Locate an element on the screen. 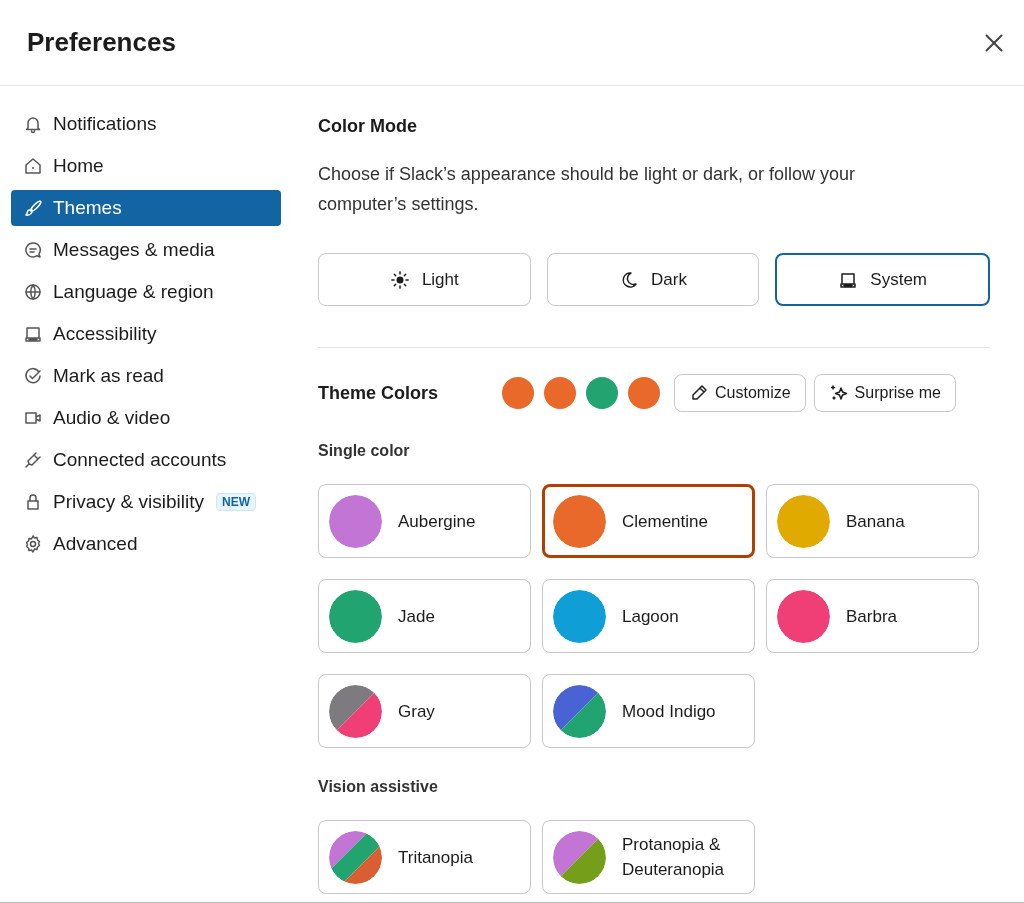 This screenshot has width=1024, height=903. globe-icon is located at coordinates (33, 292).